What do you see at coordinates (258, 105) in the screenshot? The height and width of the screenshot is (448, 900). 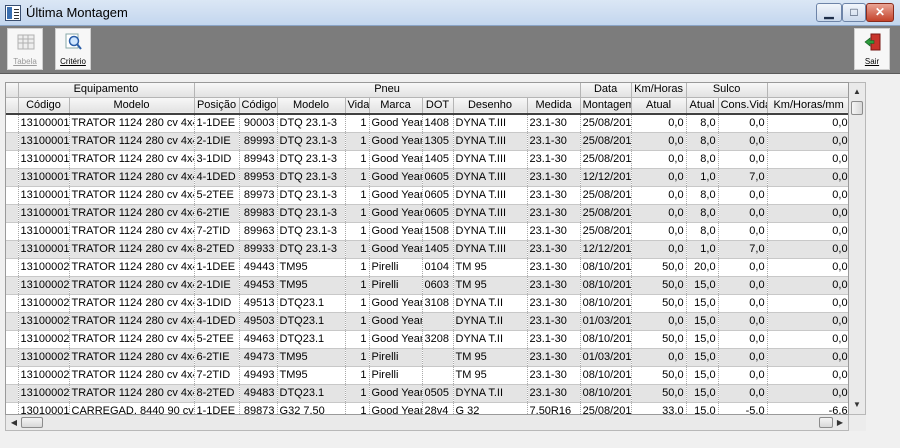 I see `column-header-codigo-pneu: Código` at bounding box center [258, 105].